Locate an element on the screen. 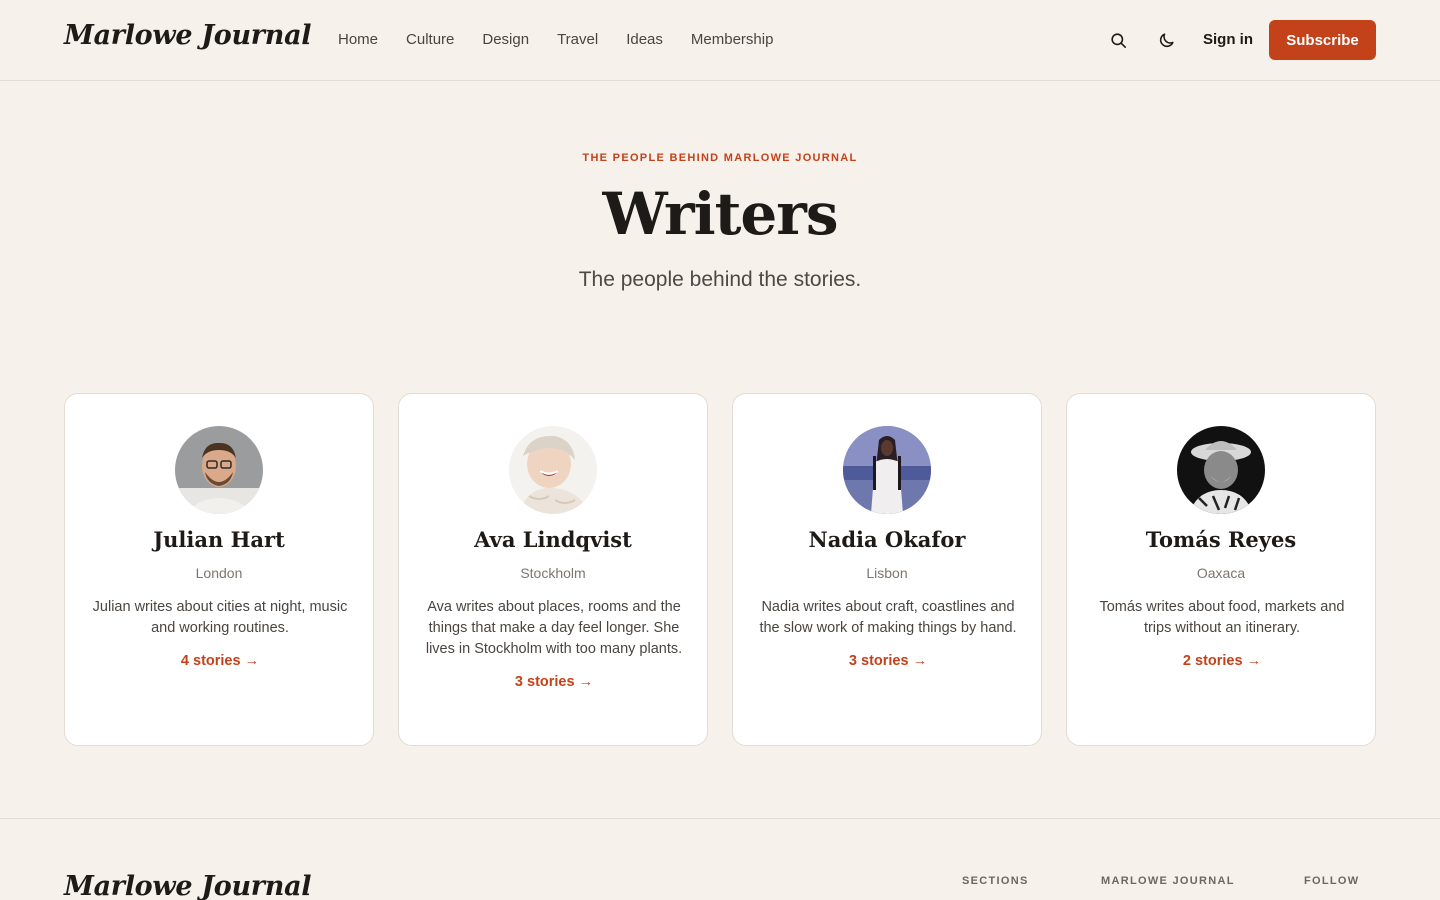  page-title: Writers is located at coordinates (720, 214).